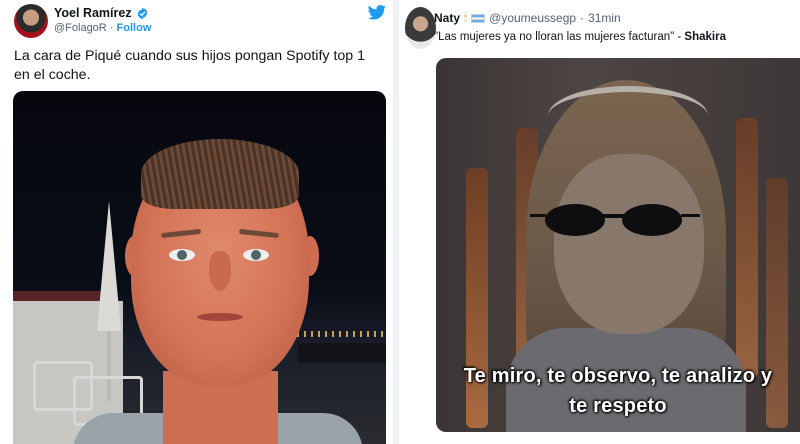 Image resolution: width=800 pixels, height=444 pixels. I want to click on meme-caption-line1: Te miro, te observo, te analizo y, so click(618, 376).